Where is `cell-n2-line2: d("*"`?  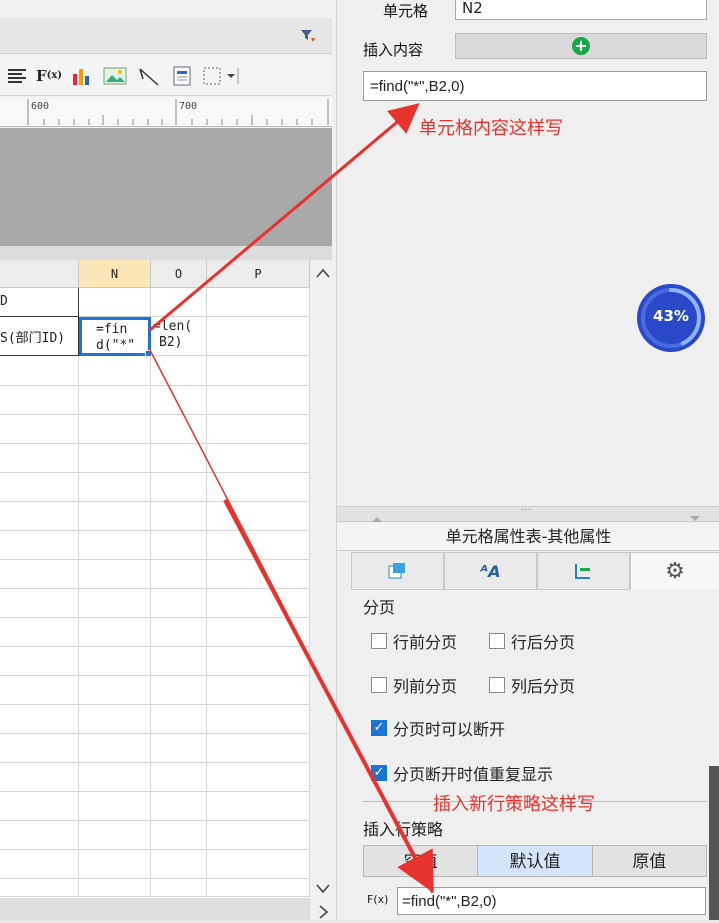
cell-n2-line2: d("*" is located at coordinates (116, 345).